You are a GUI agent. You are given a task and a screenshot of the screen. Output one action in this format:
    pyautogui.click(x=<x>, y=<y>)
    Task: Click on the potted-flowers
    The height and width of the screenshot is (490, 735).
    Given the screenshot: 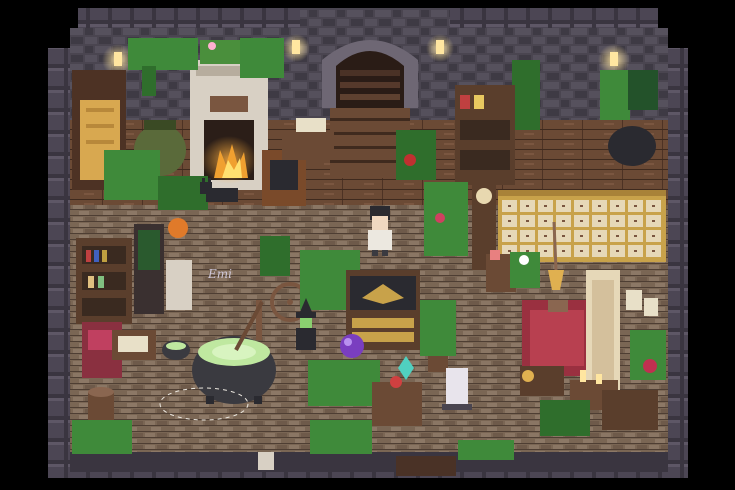 What is the action you would take?
    pyautogui.click(x=525, y=270)
    